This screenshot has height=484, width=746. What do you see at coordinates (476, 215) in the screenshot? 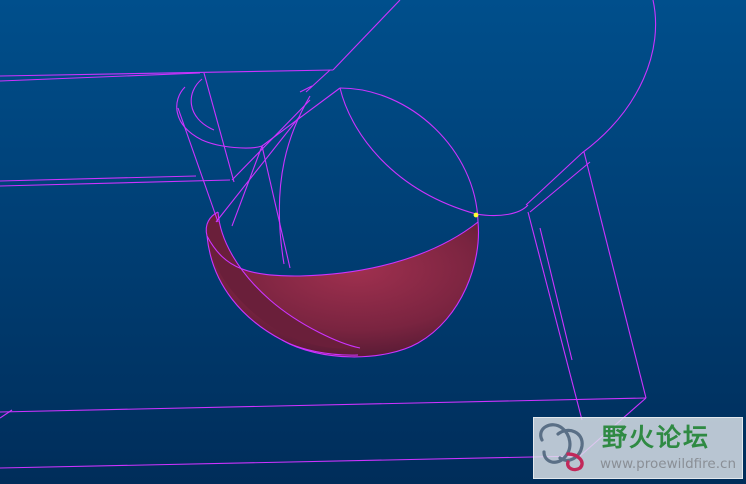
I see `selected-vertex-highlight` at bounding box center [476, 215].